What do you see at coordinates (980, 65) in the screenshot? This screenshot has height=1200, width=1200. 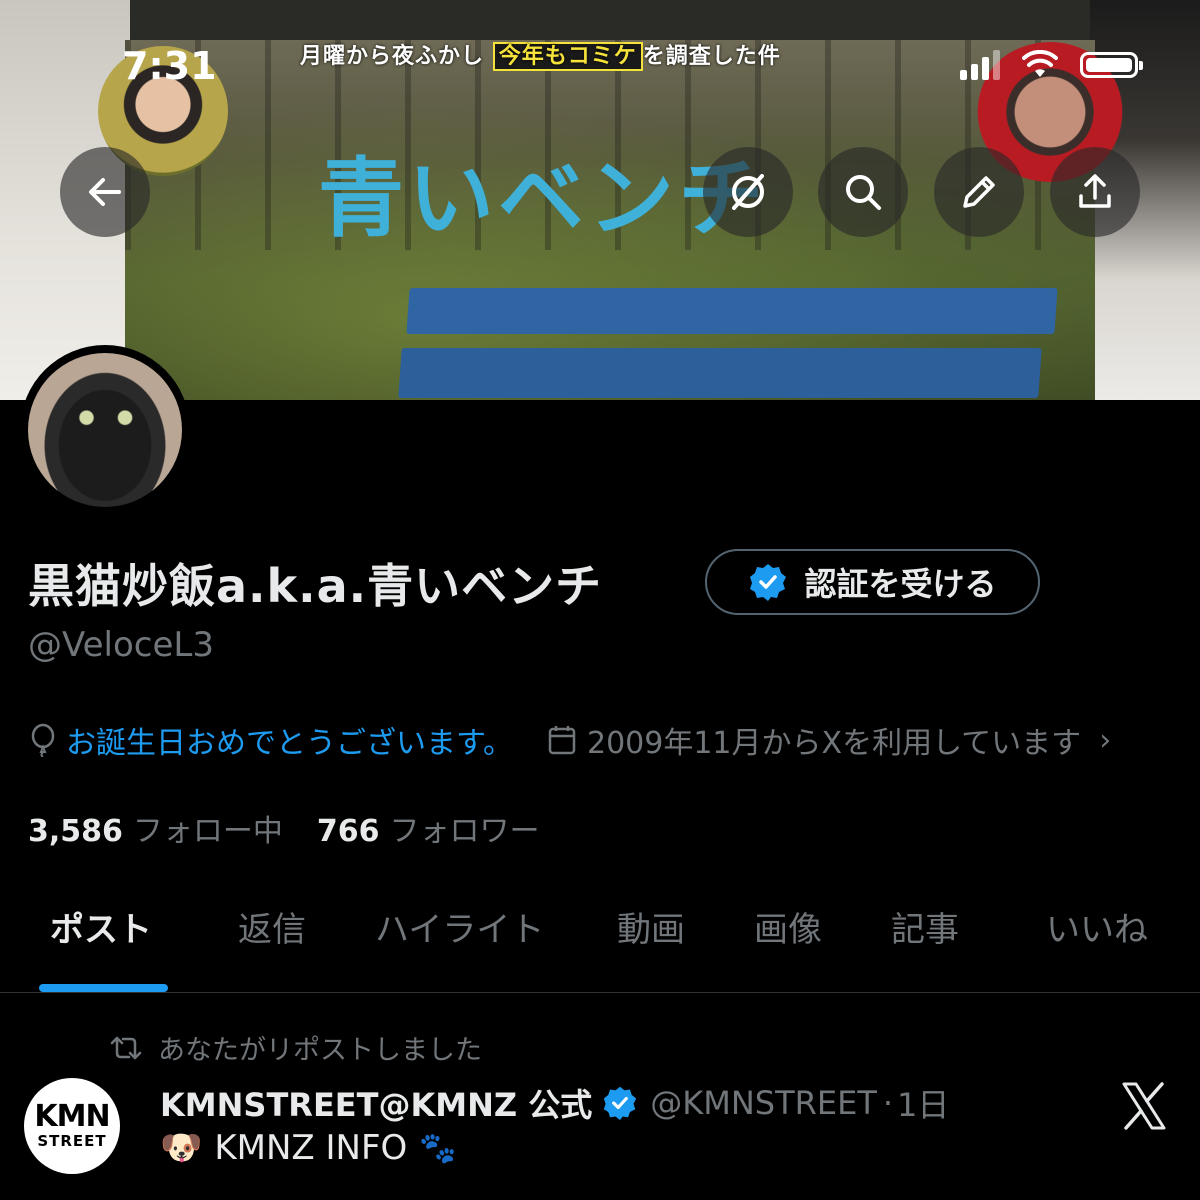 I see `cellular-signal-icon` at bounding box center [980, 65].